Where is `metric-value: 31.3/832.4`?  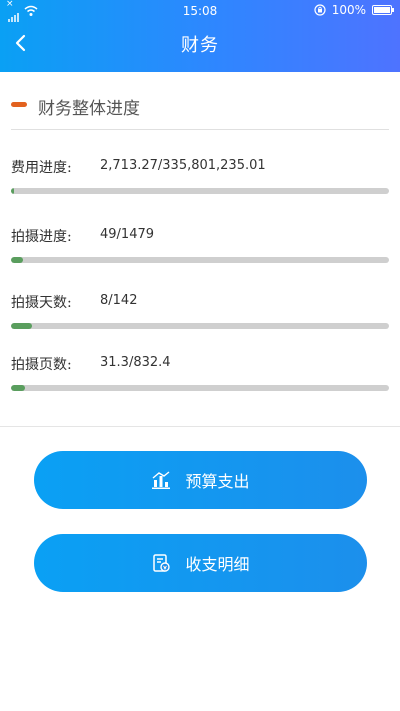 metric-value: 31.3/832.4 is located at coordinates (135, 362).